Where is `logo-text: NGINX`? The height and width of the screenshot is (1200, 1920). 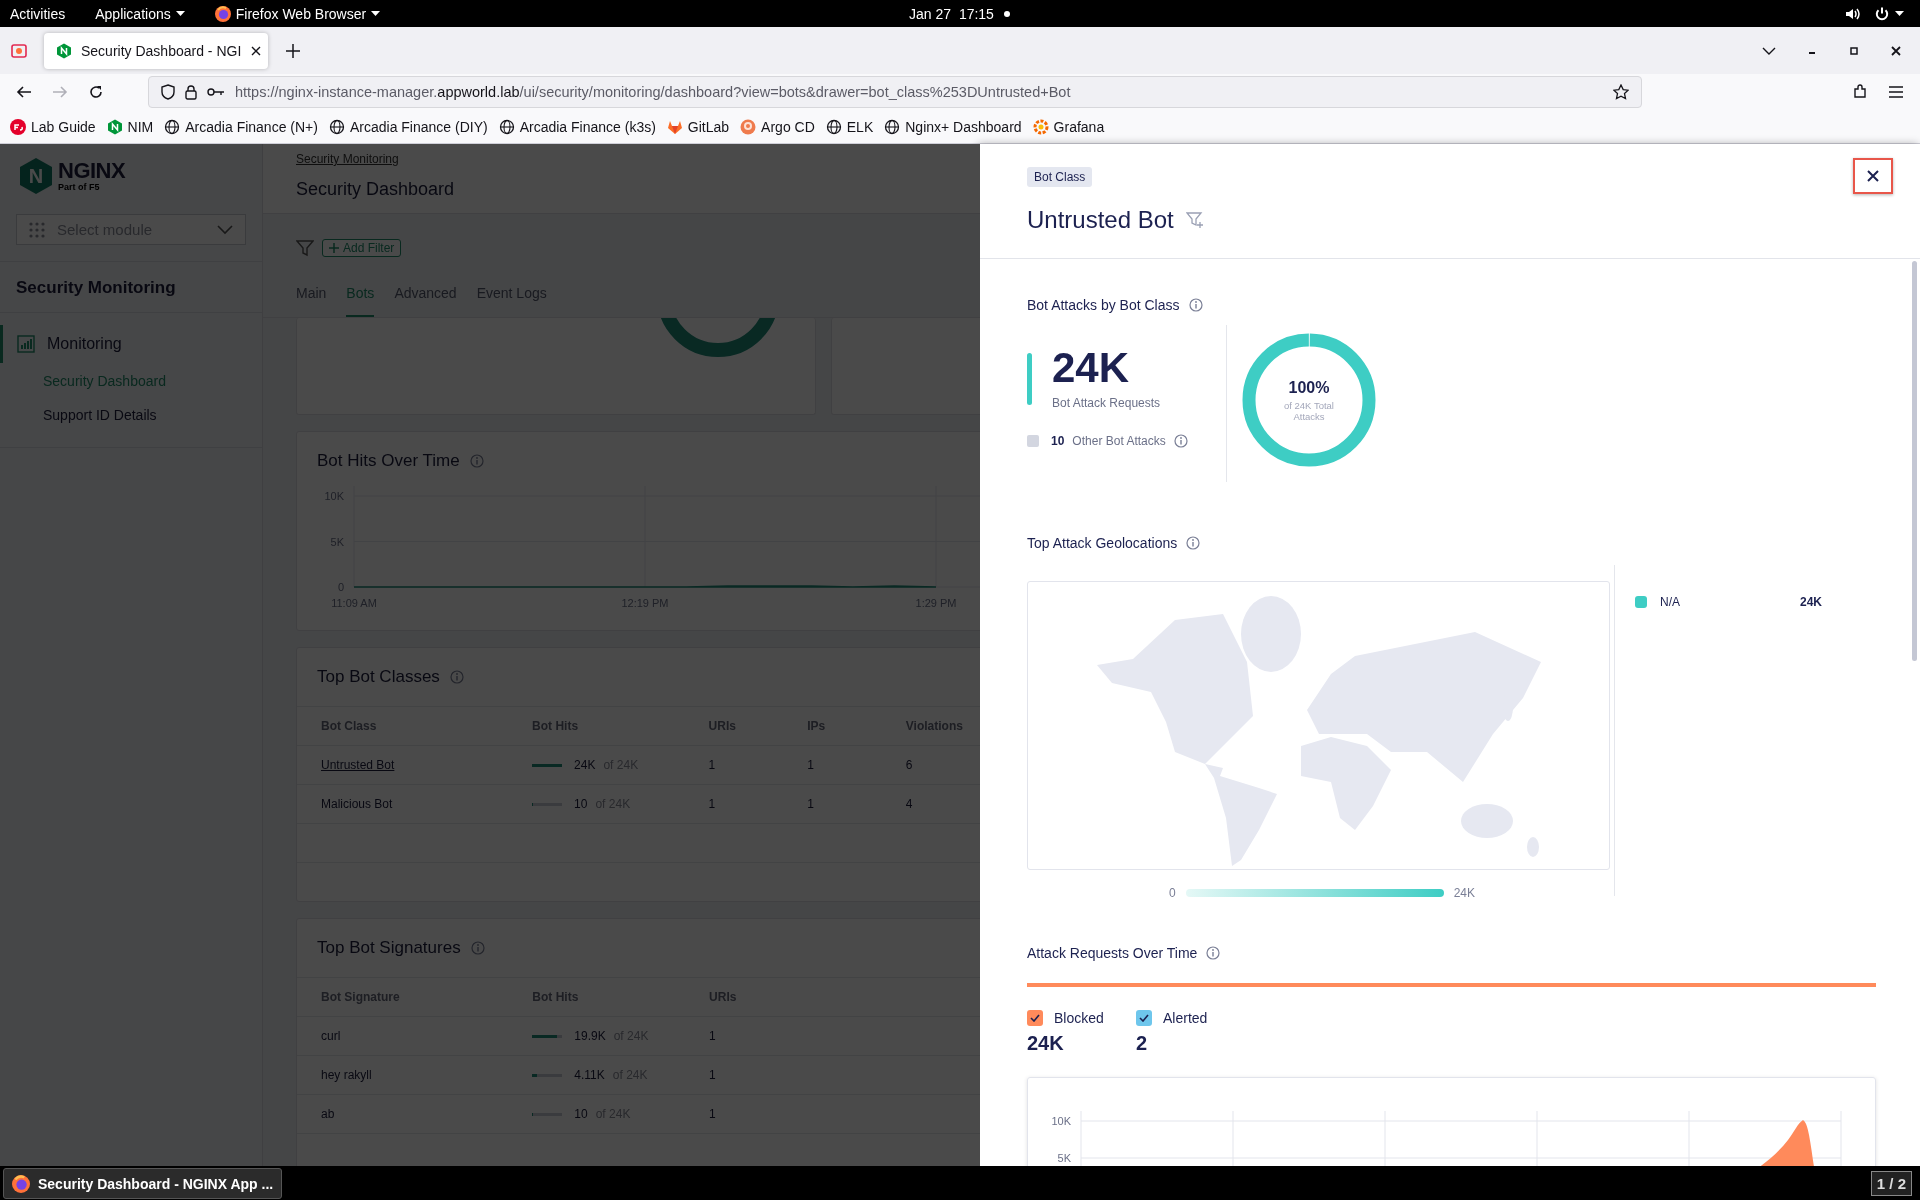 logo-text: NGINX is located at coordinates (92, 171).